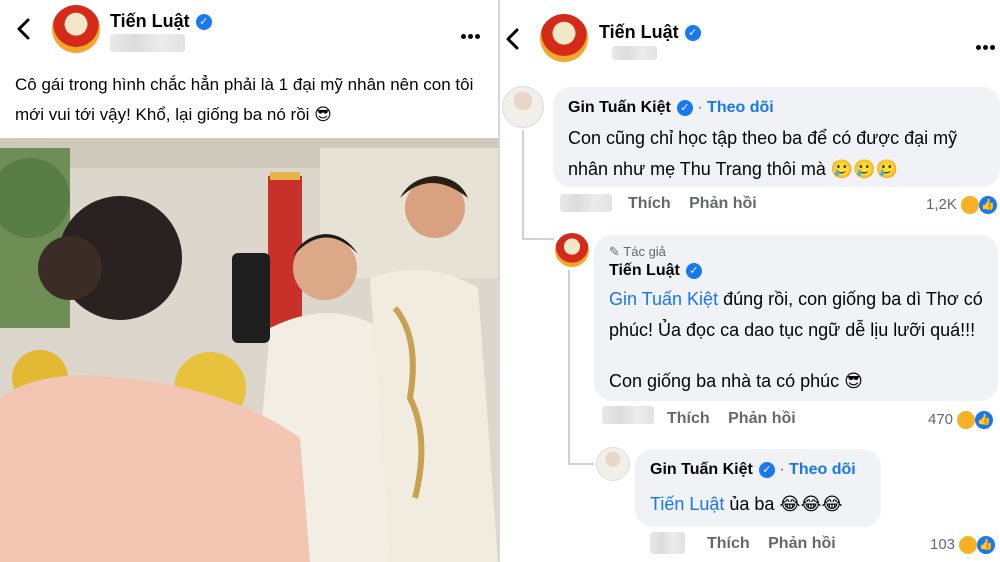 The width and height of the screenshot is (1000, 562). What do you see at coordinates (644, 270) in the screenshot?
I see `comment-author: Tiến Luật` at bounding box center [644, 270].